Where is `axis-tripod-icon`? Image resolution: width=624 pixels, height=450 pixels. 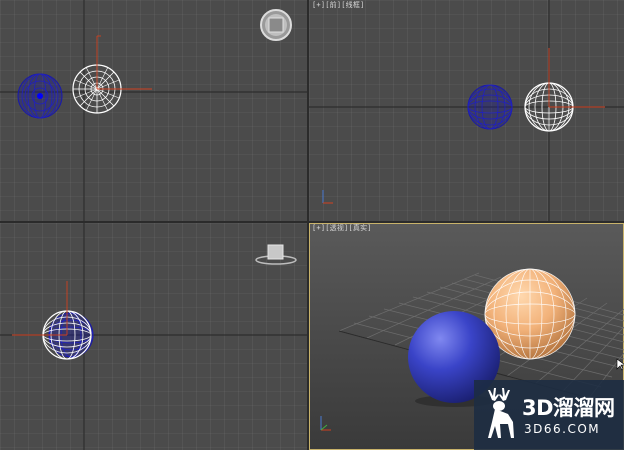 axis-tripod-icon is located at coordinates (325, 423).